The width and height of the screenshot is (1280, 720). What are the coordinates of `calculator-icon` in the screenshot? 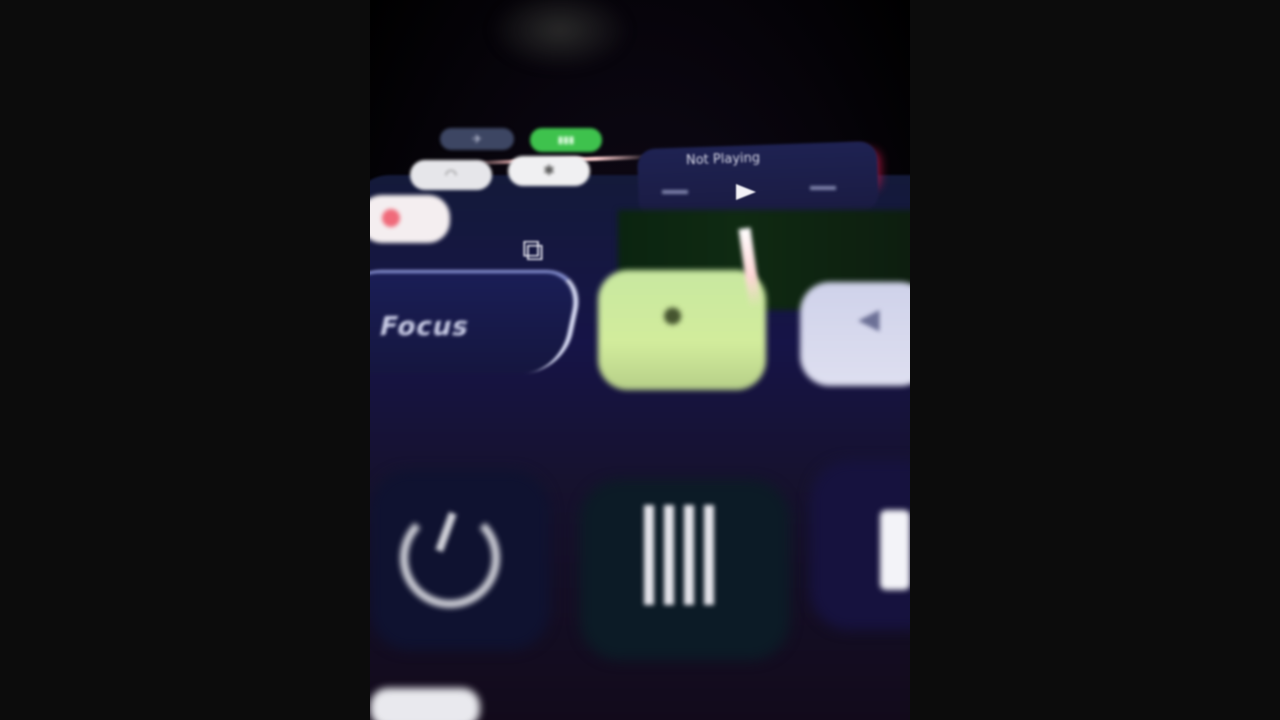 It's located at (679, 555).